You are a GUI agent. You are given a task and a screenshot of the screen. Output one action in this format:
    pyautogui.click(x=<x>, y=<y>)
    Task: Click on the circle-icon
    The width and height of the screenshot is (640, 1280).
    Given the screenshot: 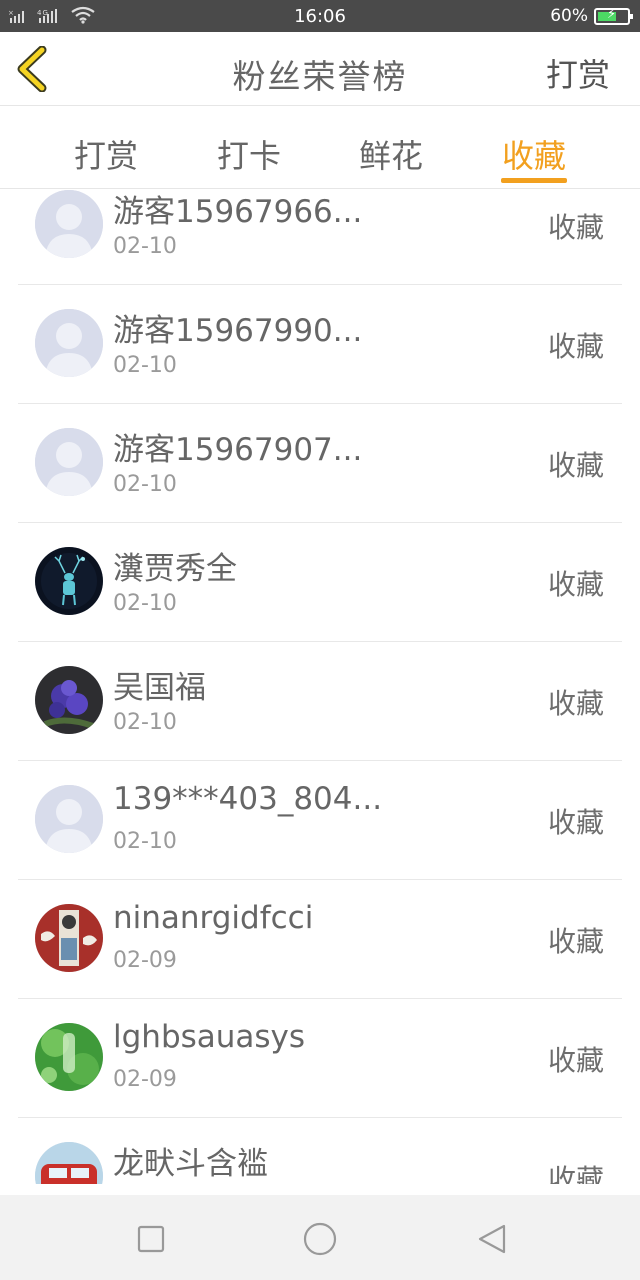 What is the action you would take?
    pyautogui.click(x=320, y=1239)
    